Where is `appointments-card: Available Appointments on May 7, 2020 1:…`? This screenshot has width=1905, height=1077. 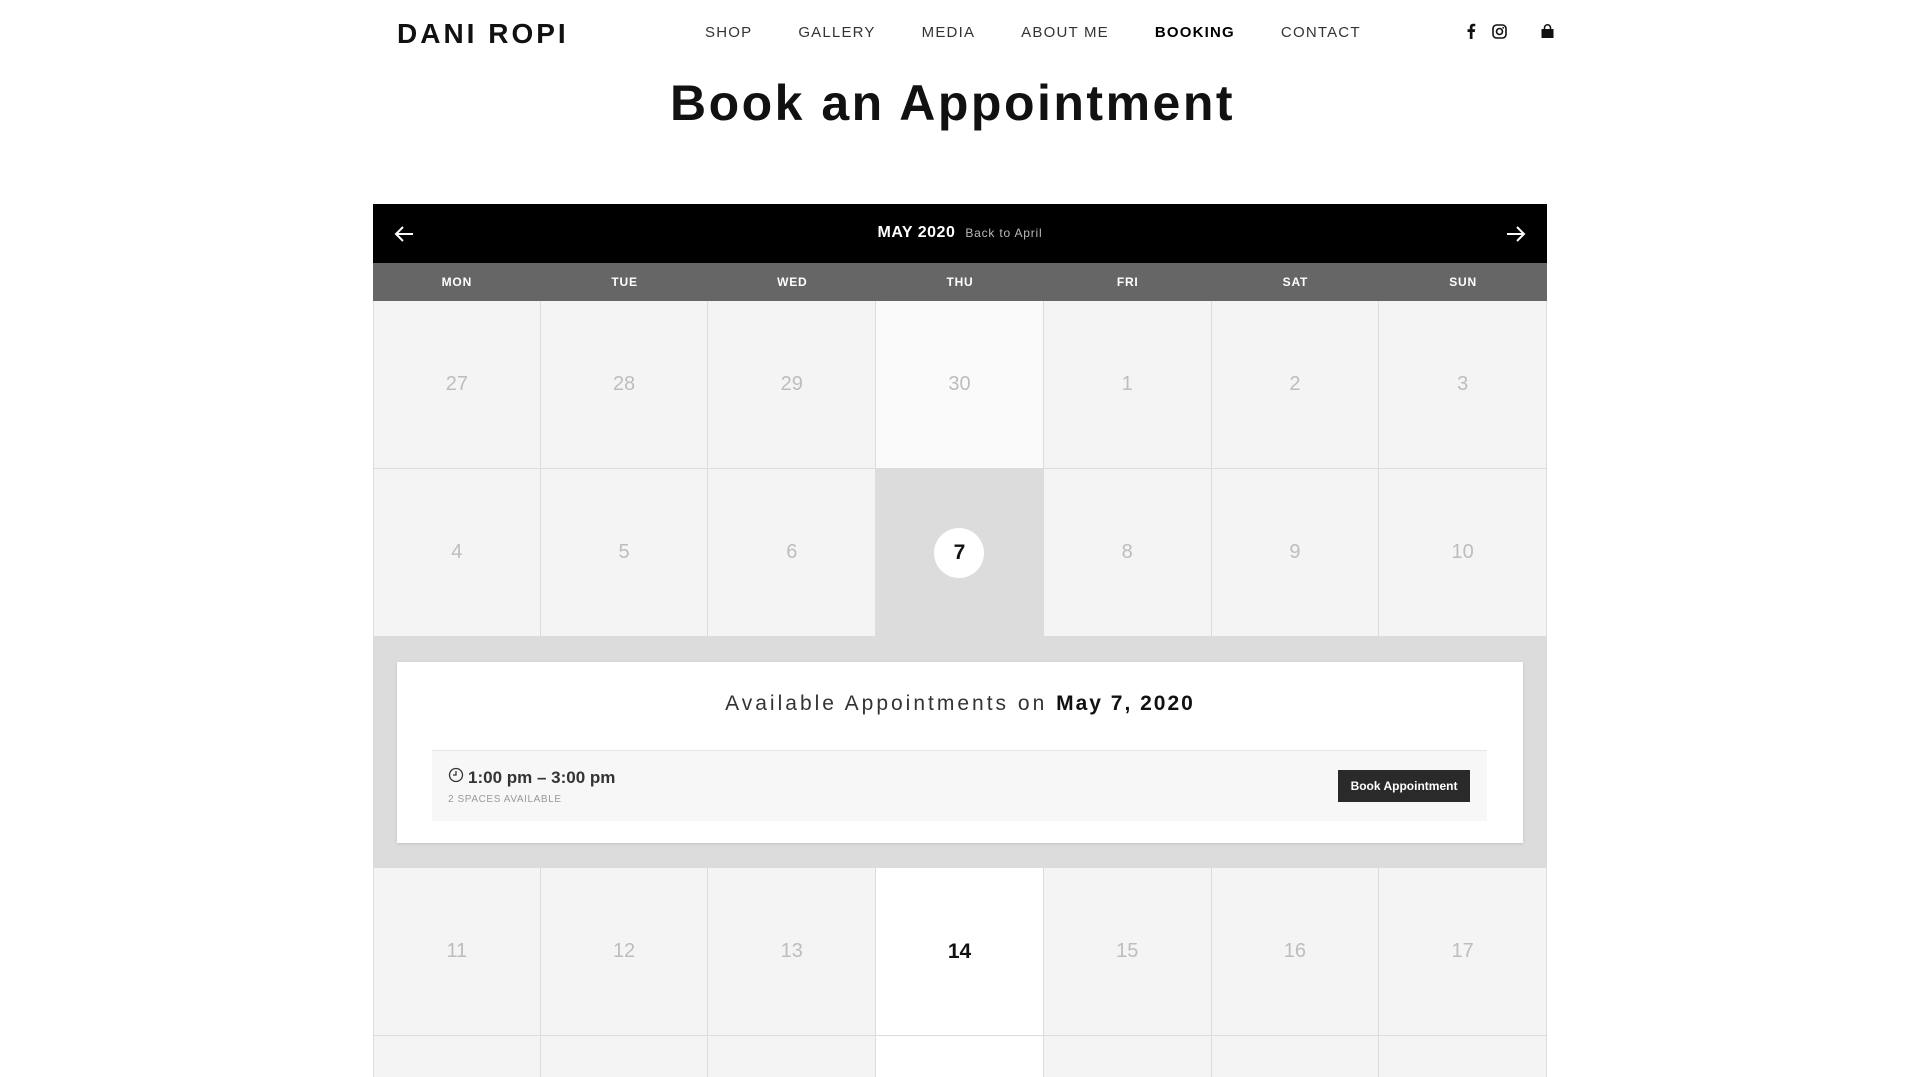 appointments-card: Available Appointments on May 7, 2020 1:… is located at coordinates (960, 752).